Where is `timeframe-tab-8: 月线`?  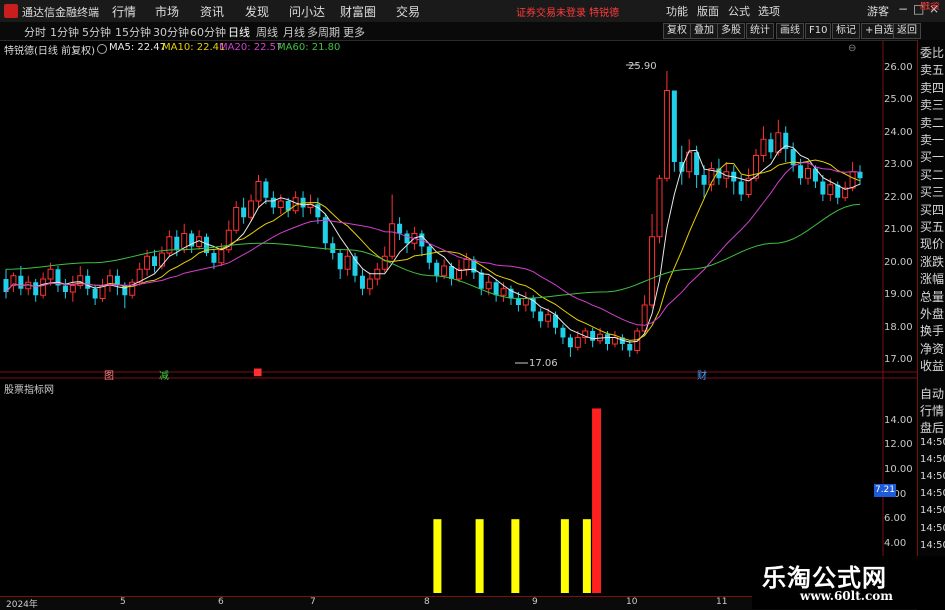
timeframe-tab-8: 月线 is located at coordinates (294, 32).